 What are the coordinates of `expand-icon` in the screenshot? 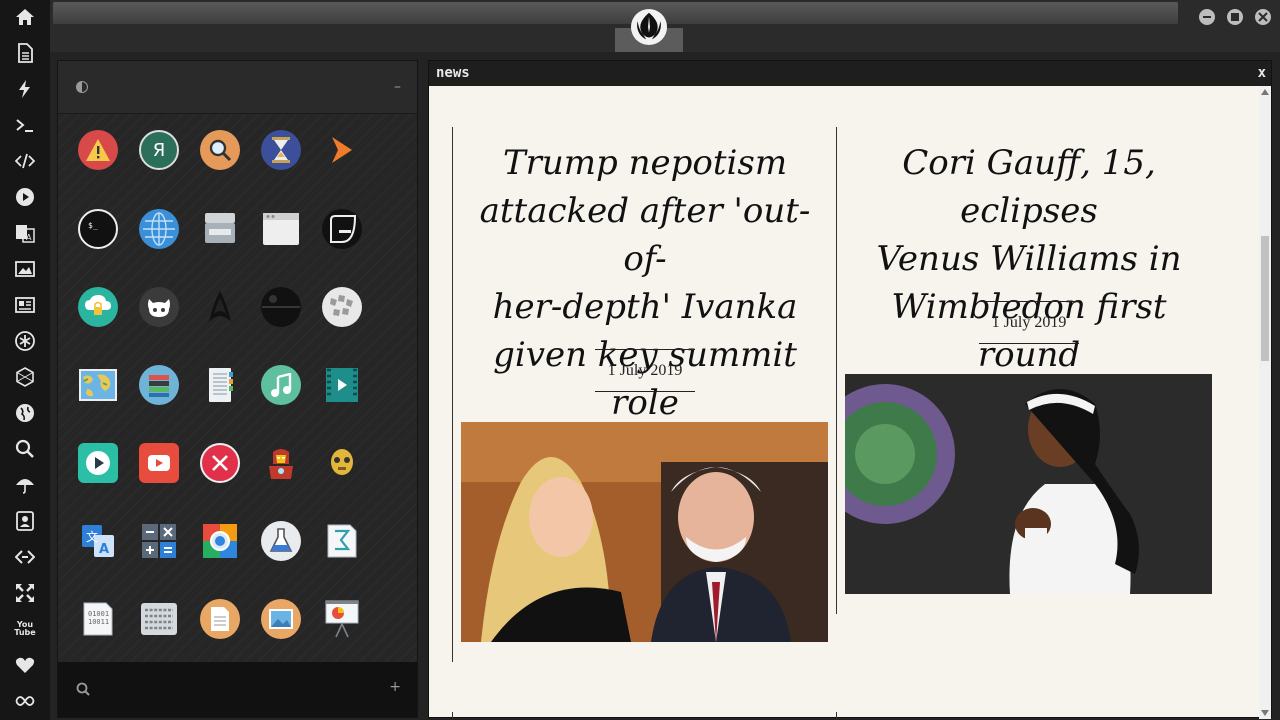 It's located at (25, 593).